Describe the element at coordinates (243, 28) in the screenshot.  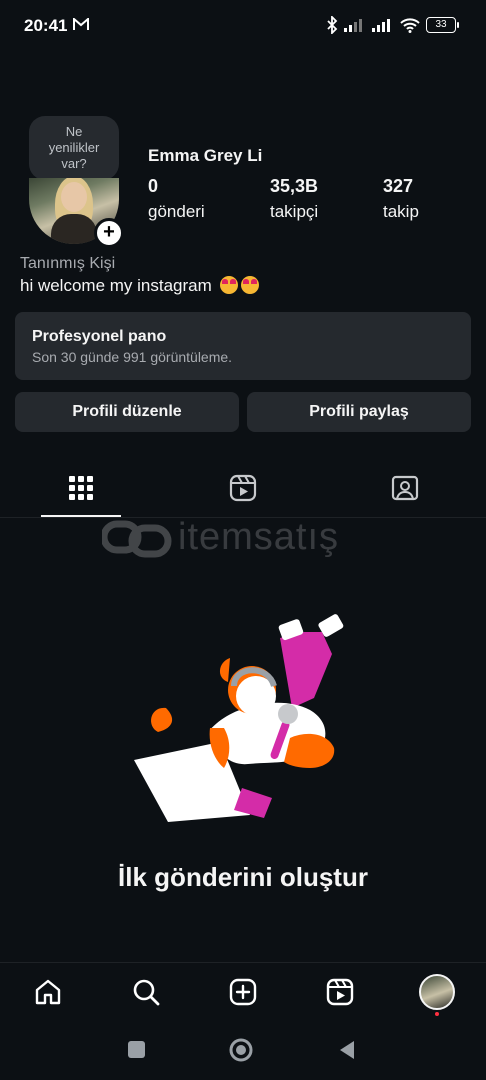
I see `status-bar: 20:41 33` at that location.